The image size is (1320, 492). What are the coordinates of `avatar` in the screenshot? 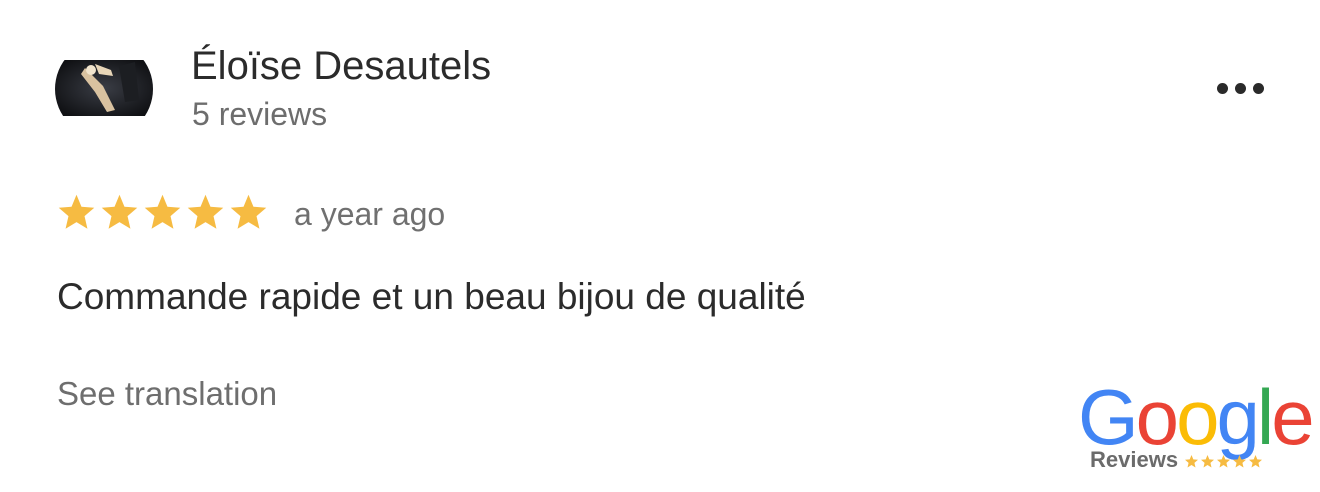 It's located at (104, 89).